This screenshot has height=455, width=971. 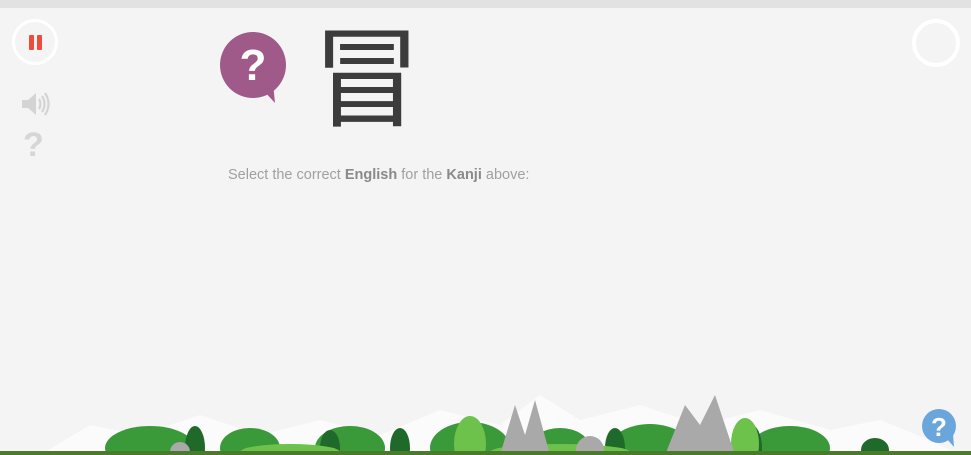 I want to click on speaker-icon, so click(x=36, y=104).